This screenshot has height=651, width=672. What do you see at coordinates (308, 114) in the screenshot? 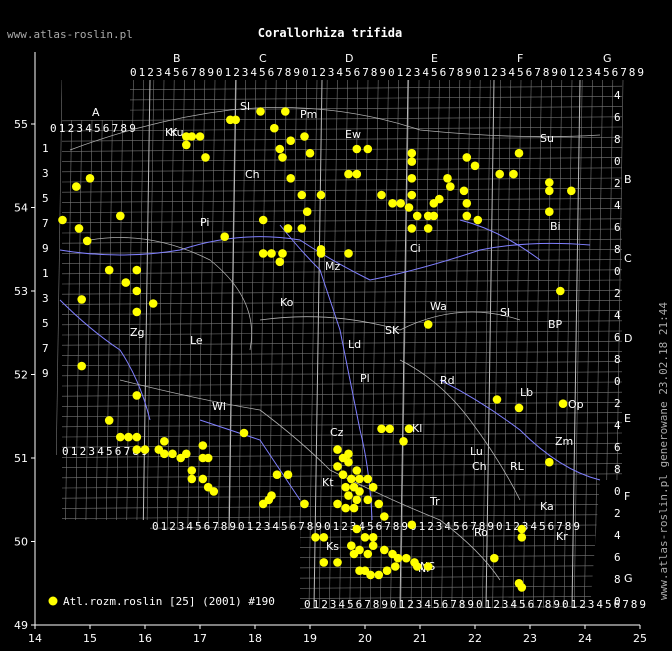
I see `region-label: Pm` at bounding box center [308, 114].